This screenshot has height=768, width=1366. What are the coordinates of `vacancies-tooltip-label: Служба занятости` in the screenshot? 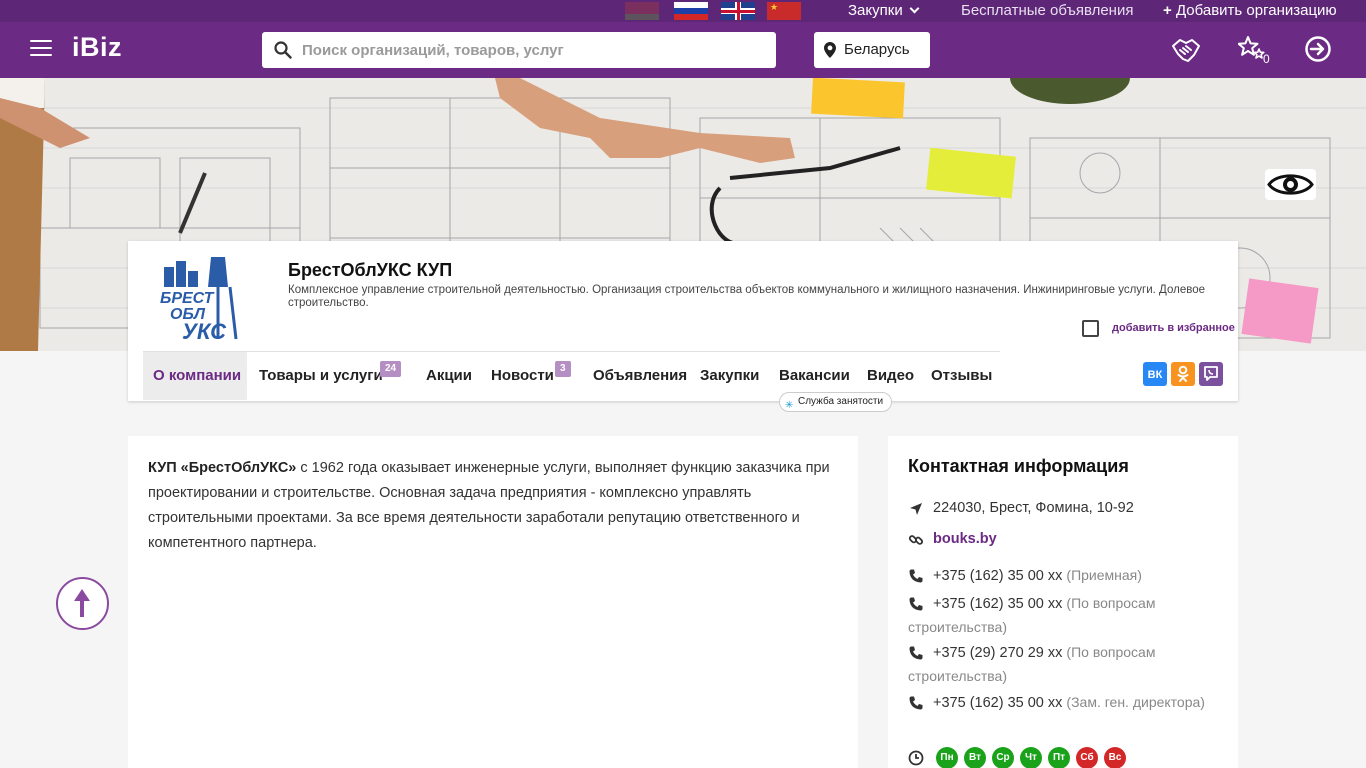 It's located at (841, 401).